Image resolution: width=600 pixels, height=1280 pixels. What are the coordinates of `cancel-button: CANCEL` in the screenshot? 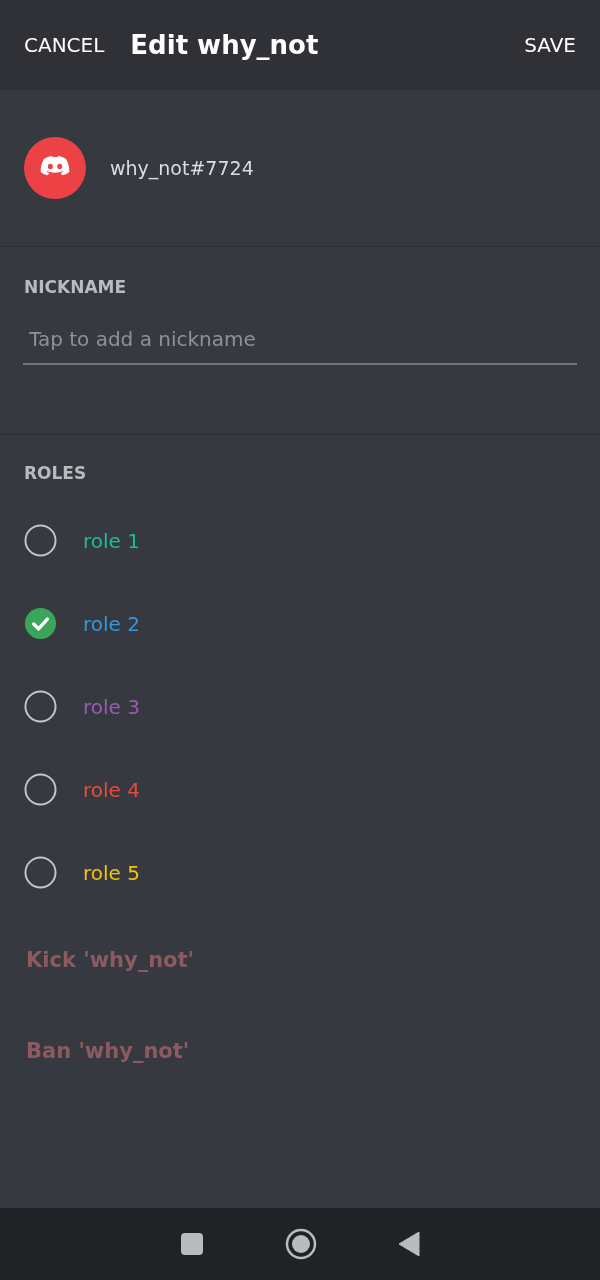 It's located at (64, 45).